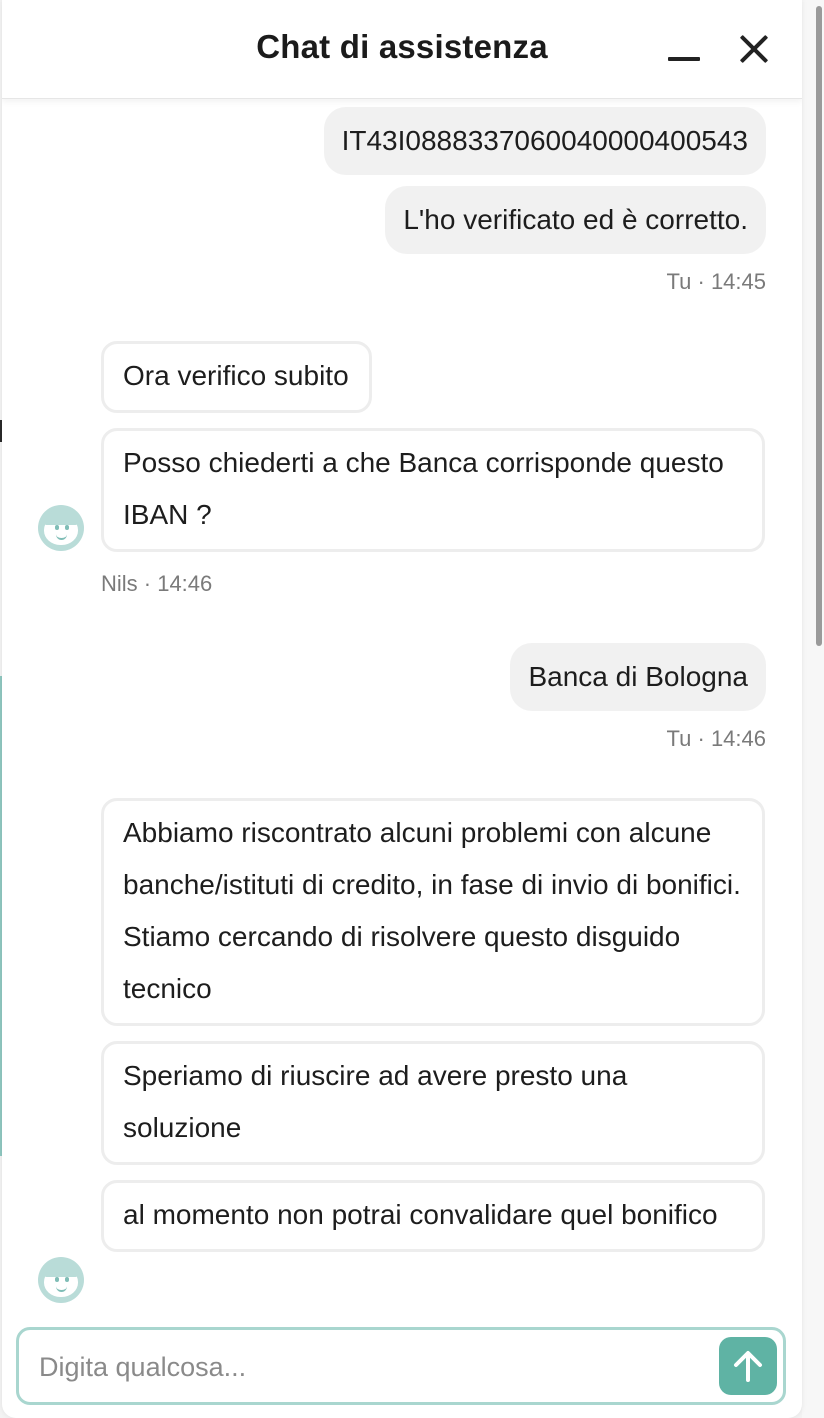  I want to click on message-meta: Tu · 14:46, so click(716, 738).